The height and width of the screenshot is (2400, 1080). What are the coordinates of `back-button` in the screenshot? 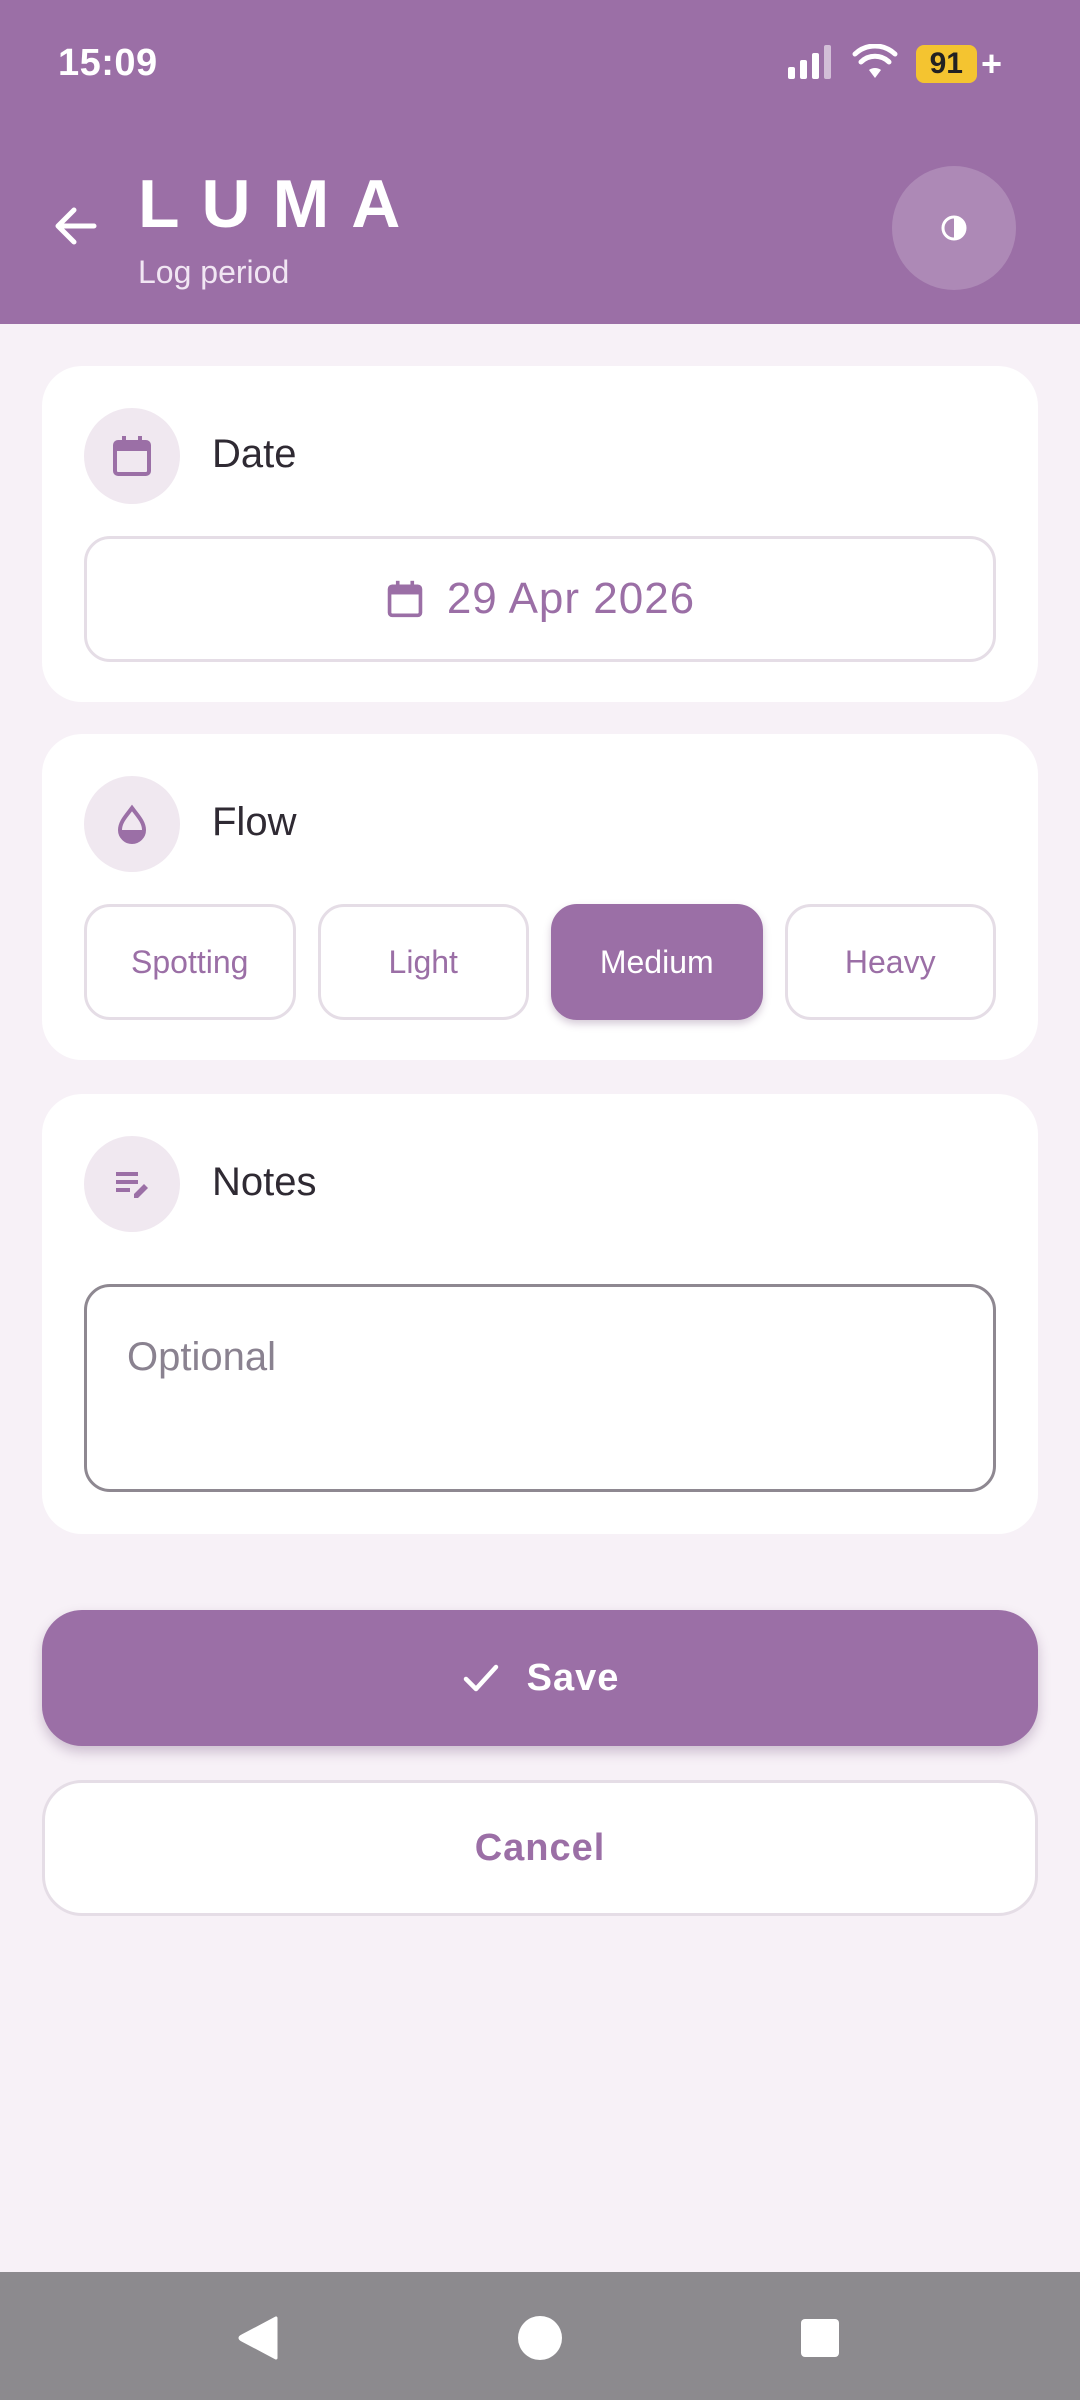 It's located at (76, 226).